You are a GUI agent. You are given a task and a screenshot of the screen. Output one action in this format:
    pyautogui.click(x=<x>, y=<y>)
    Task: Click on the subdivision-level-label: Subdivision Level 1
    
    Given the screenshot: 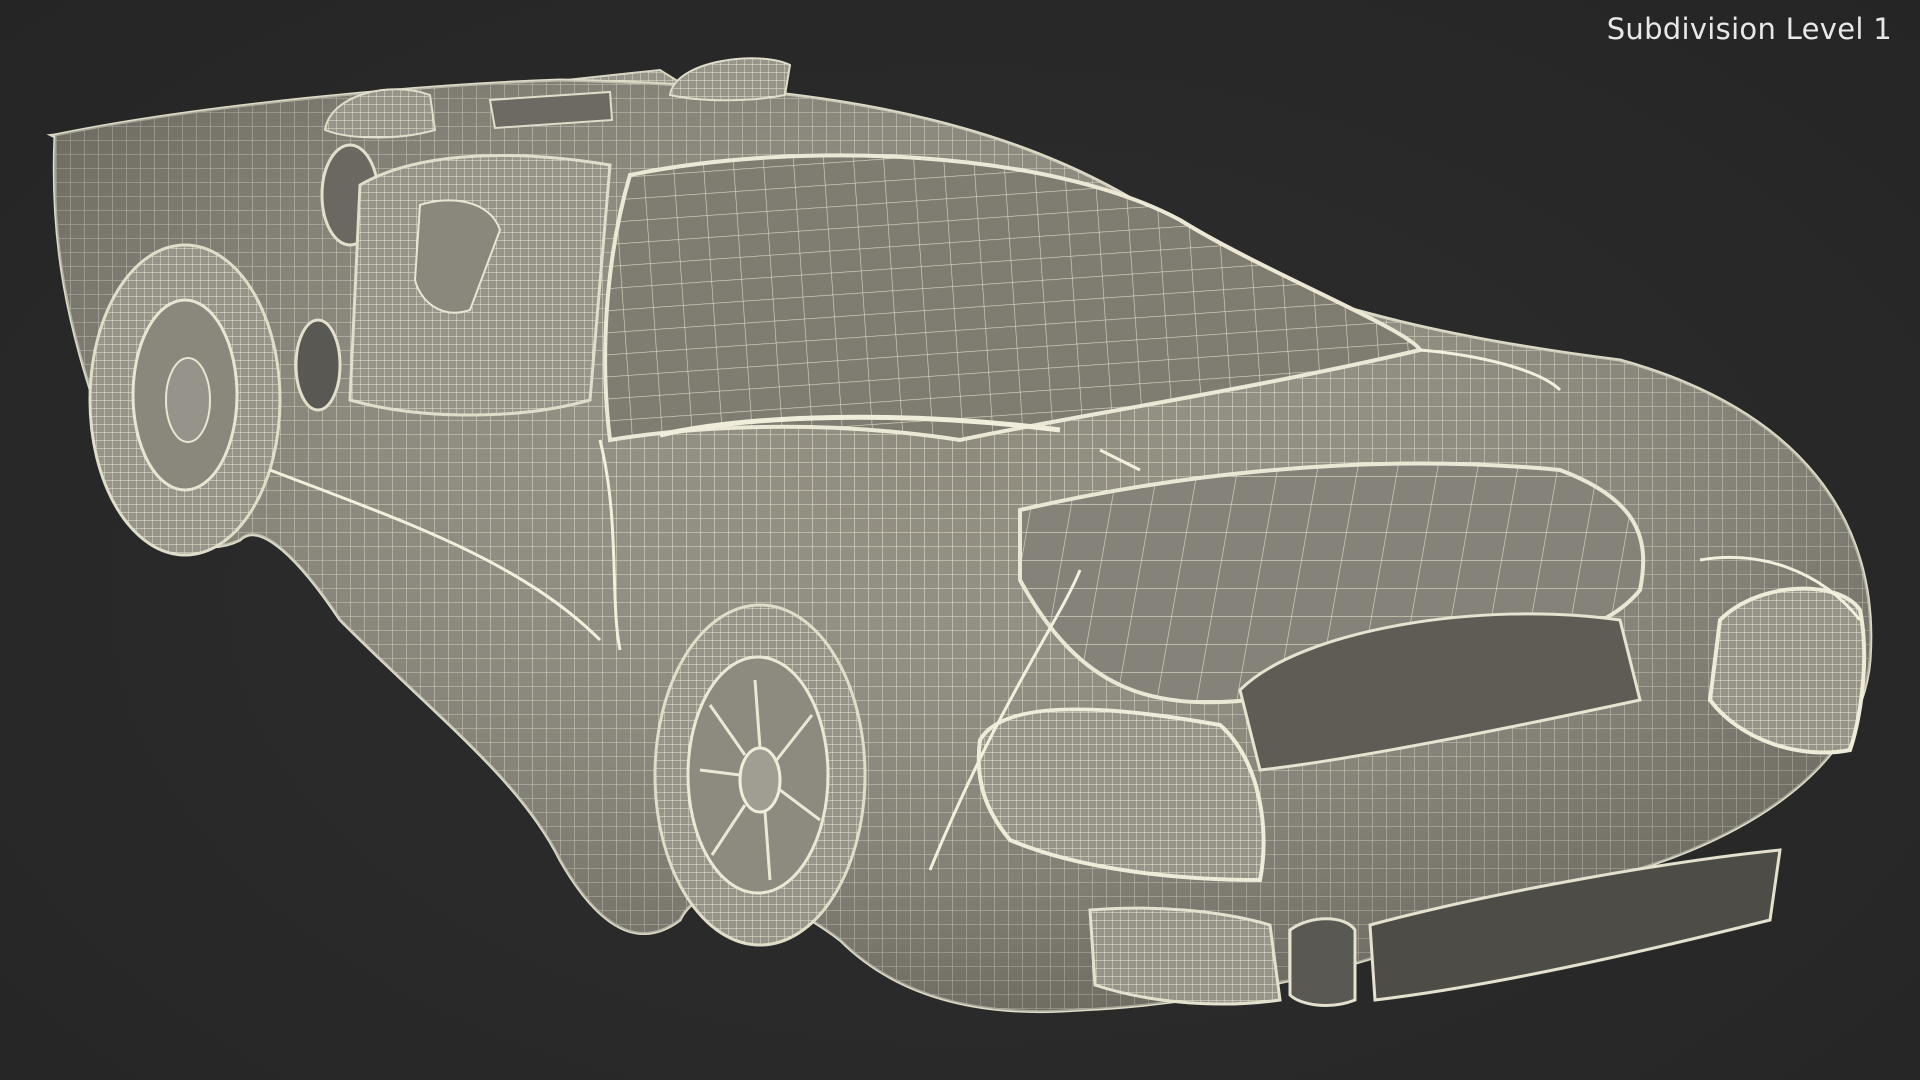 What is the action you would take?
    pyautogui.click(x=1749, y=29)
    